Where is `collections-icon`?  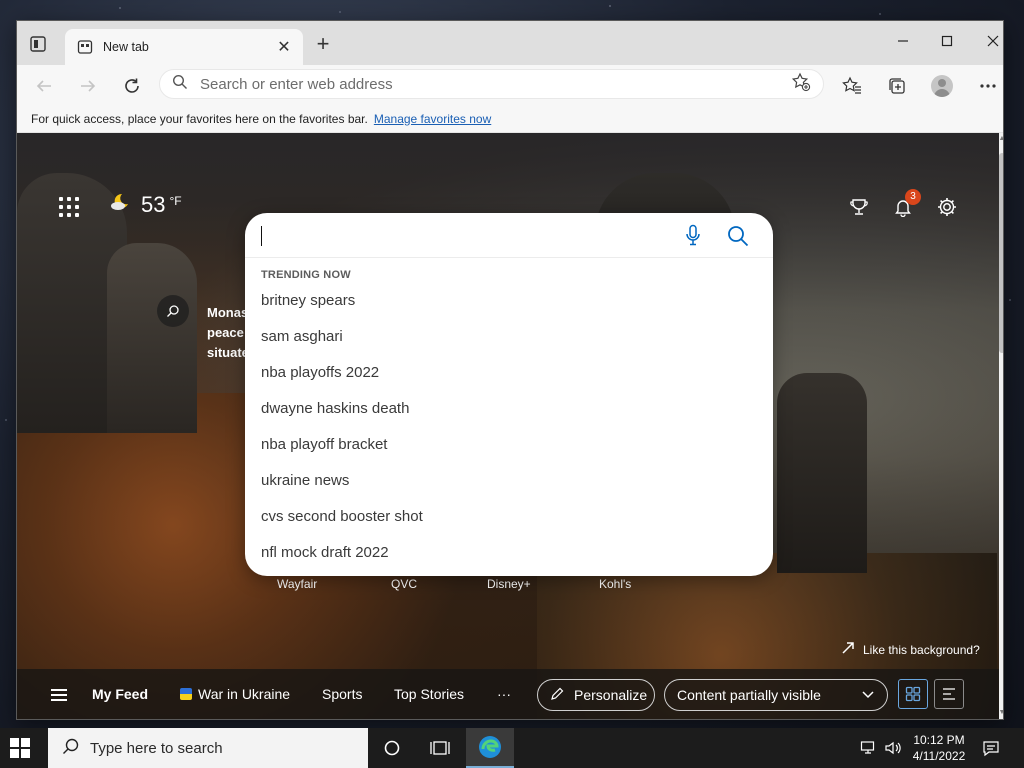 collections-icon is located at coordinates (897, 86).